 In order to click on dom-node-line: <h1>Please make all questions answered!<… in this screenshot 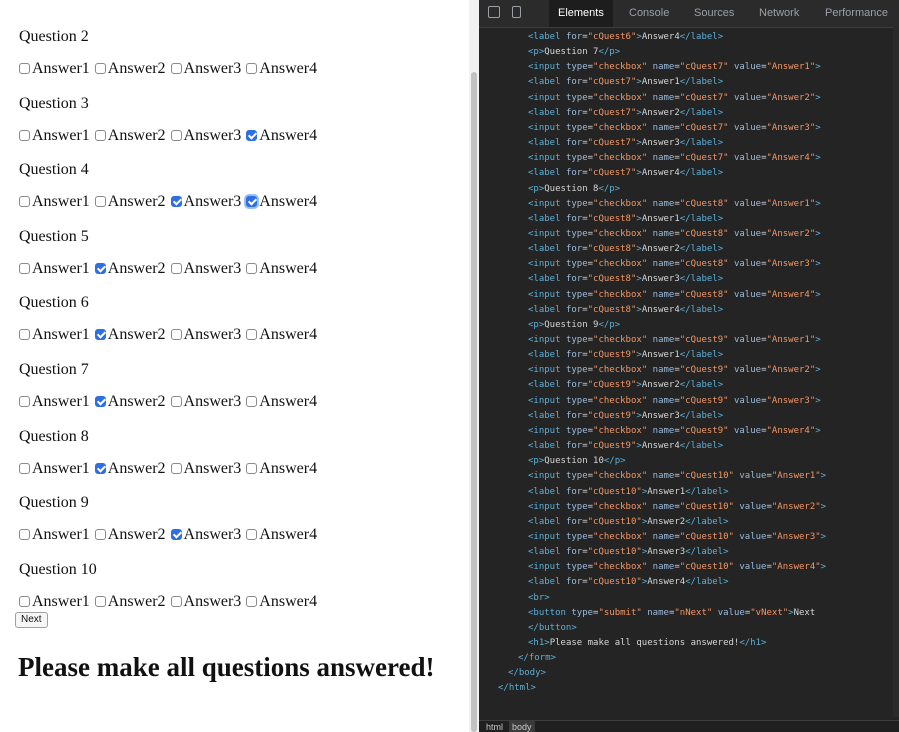, I will do `click(647, 643)`.